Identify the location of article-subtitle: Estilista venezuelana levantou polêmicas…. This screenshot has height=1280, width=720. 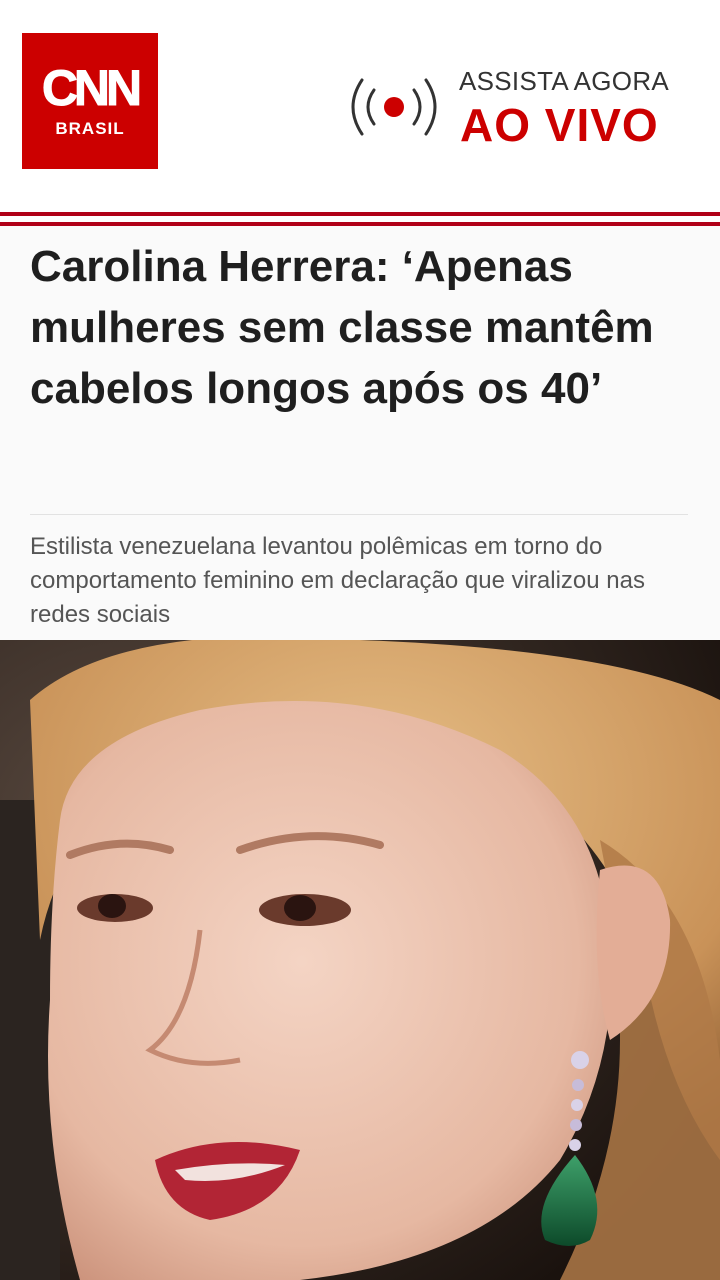
(337, 580).